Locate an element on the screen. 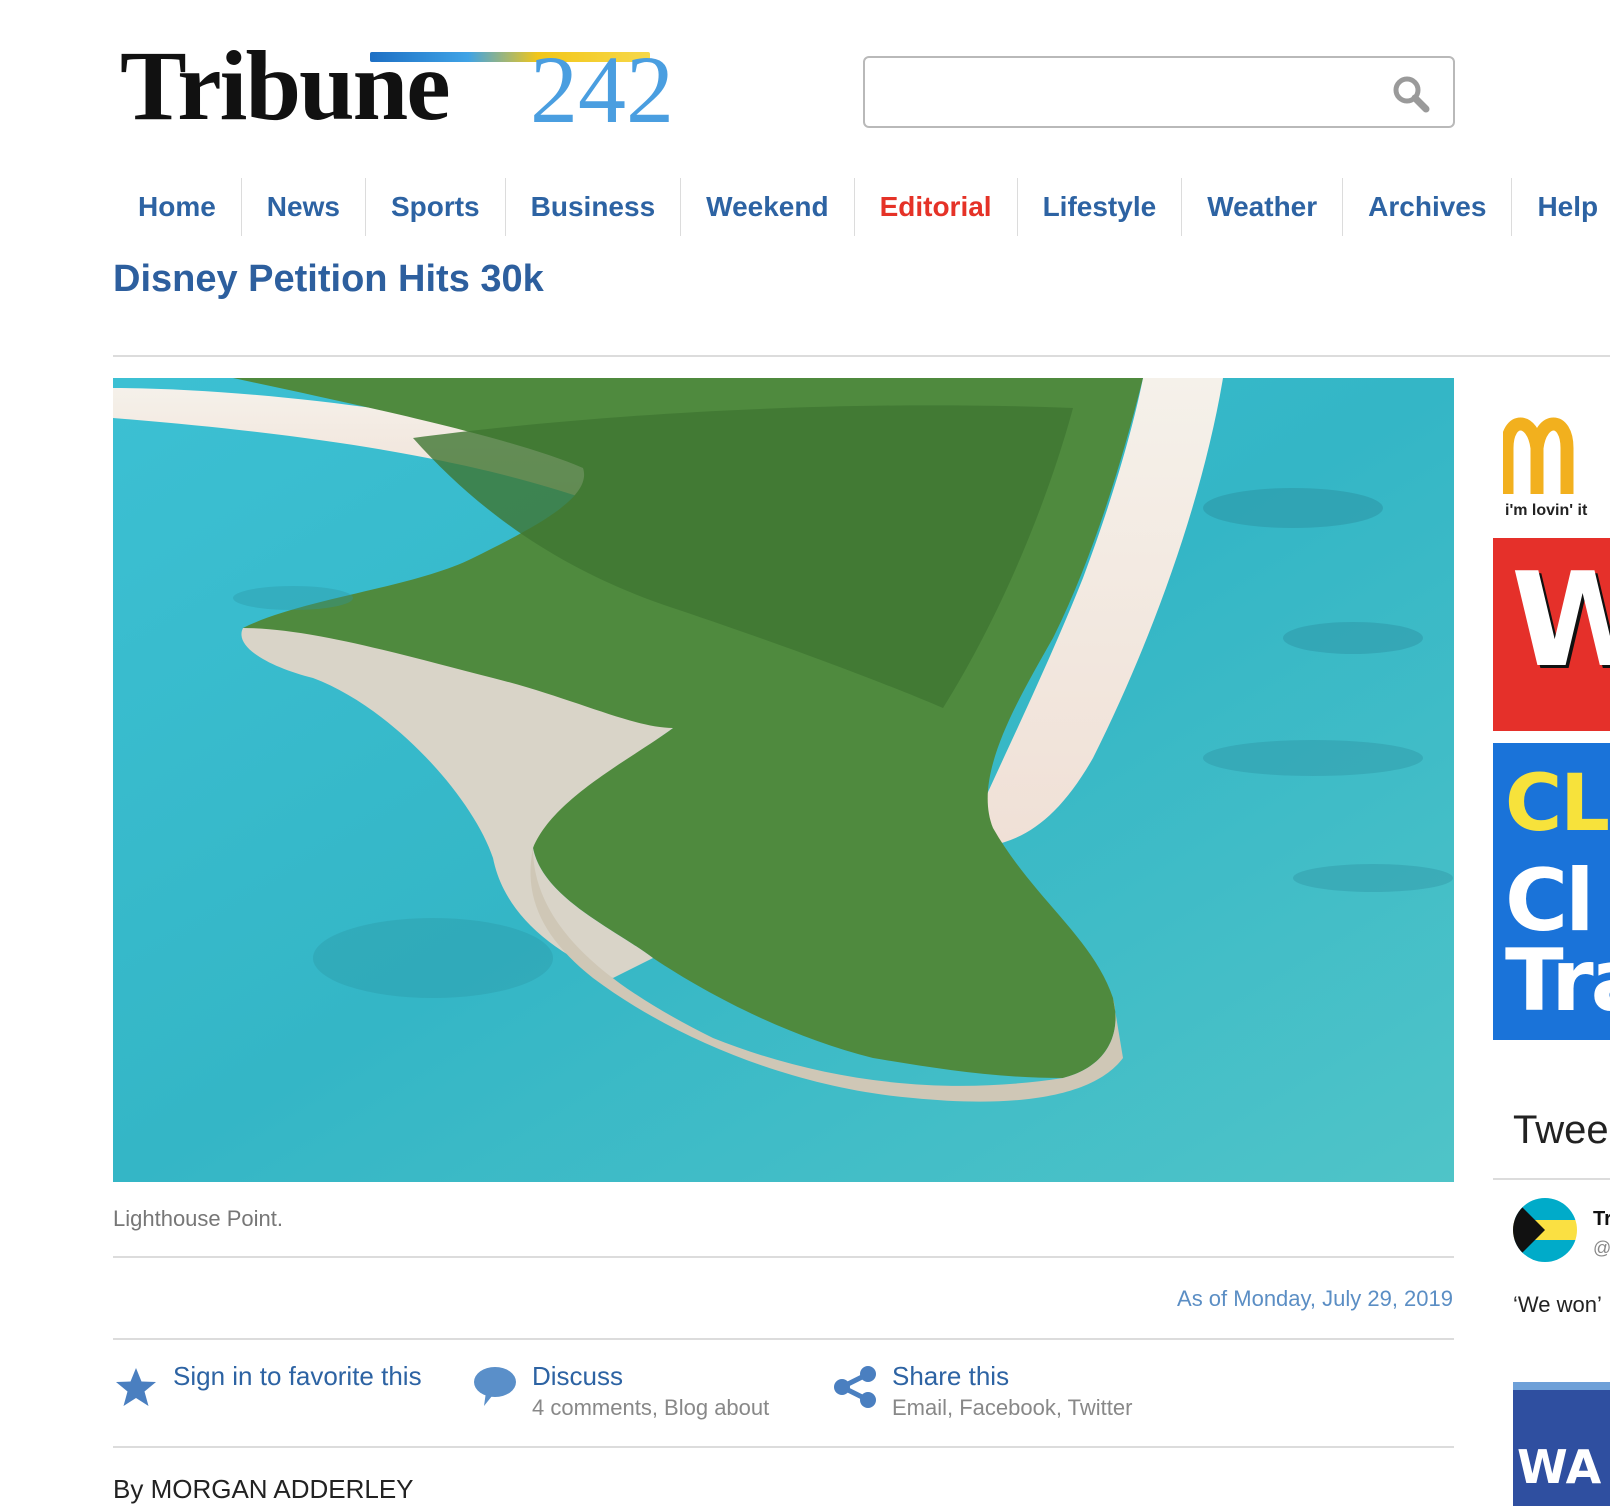 Image resolution: width=1610 pixels, height=1506 pixels. caption-divider is located at coordinates (783, 1257).